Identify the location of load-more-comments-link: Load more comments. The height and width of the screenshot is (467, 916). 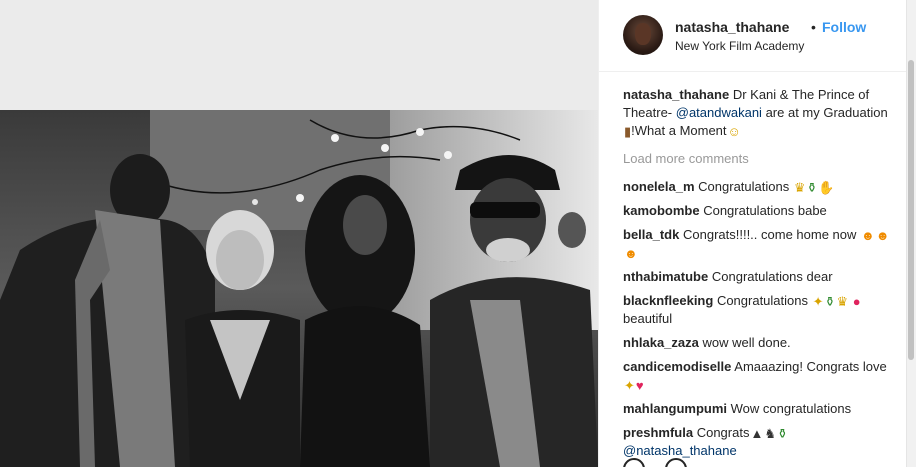
(758, 159).